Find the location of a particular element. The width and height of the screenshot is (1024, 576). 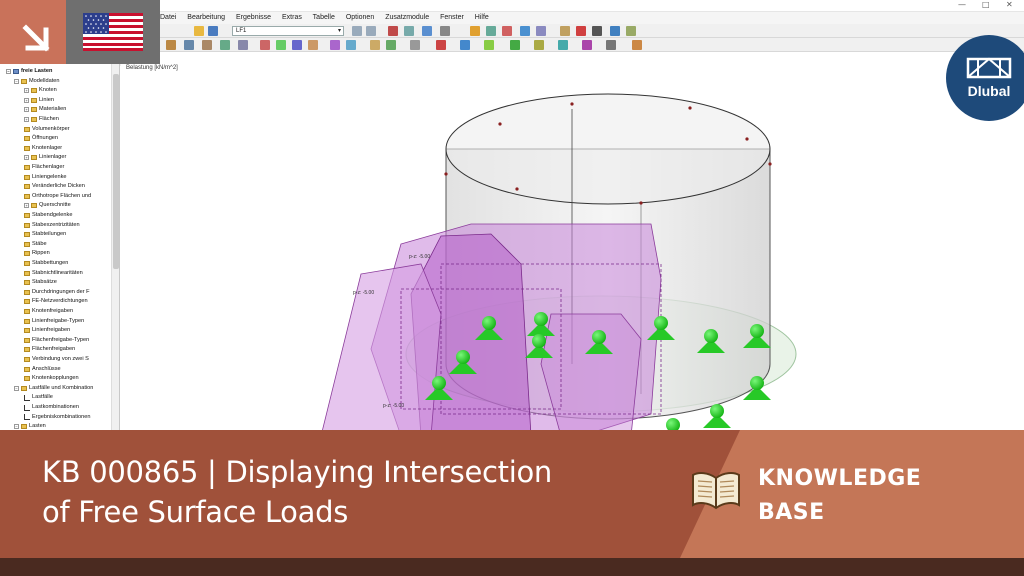

navigator-scroll-thumb is located at coordinates (116, 171).